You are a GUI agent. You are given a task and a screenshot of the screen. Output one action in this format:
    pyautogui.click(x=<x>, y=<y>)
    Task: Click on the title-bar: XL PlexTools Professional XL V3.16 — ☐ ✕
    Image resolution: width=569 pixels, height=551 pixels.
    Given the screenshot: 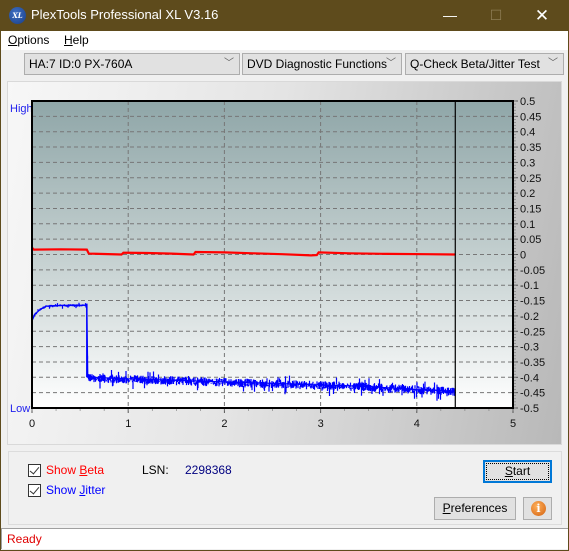 What is the action you would take?
    pyautogui.click(x=284, y=15)
    